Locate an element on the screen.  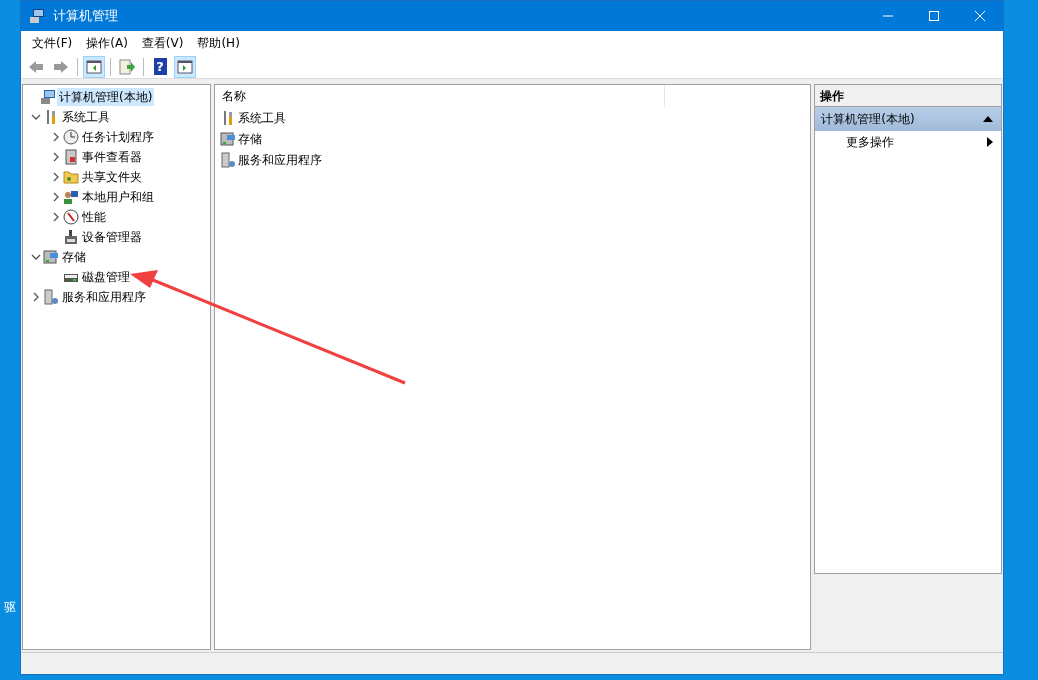
tree-item: 系统工具 is located at coordinates (86, 117).